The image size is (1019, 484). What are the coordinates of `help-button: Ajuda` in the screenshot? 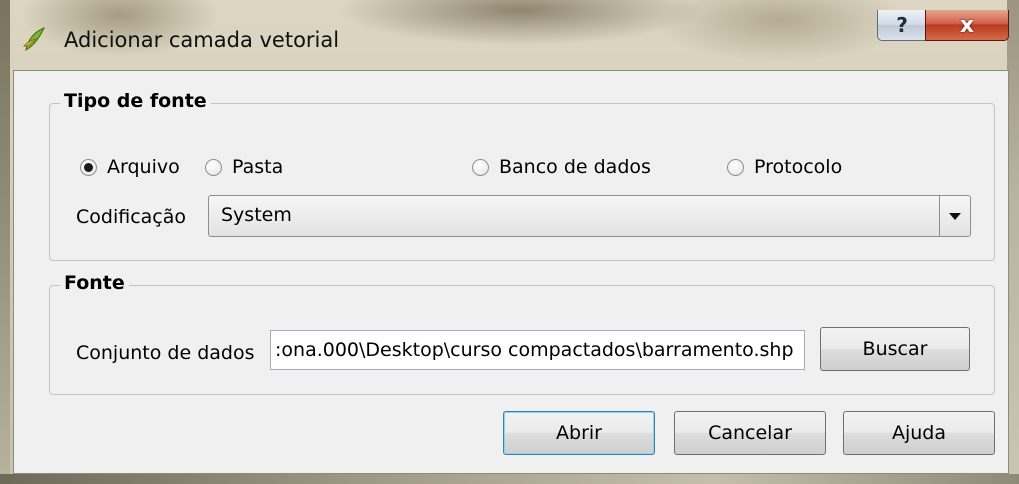 It's located at (919, 433).